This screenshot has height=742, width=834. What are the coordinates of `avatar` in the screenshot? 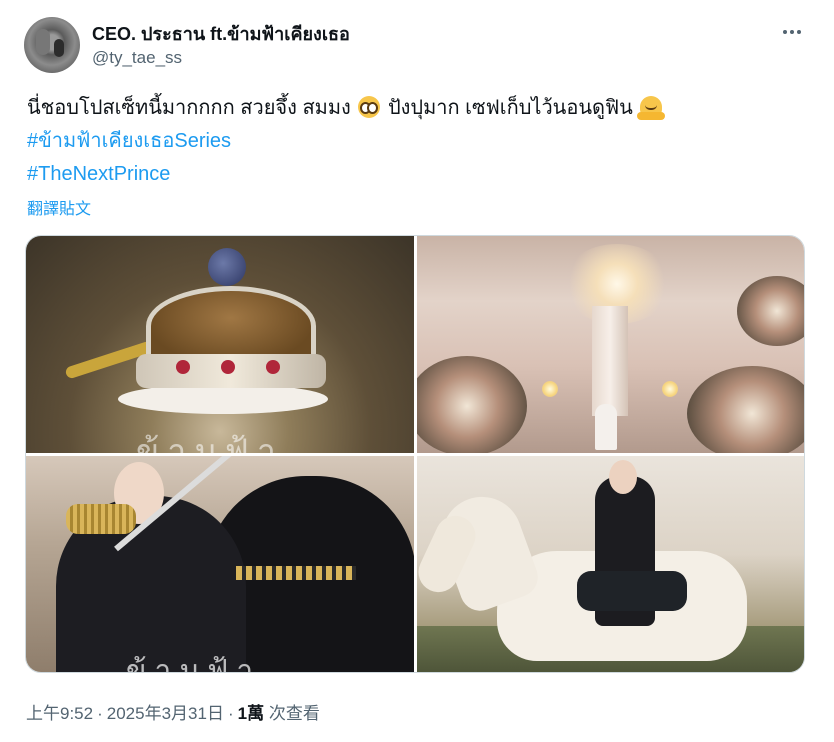 It's located at (52, 45).